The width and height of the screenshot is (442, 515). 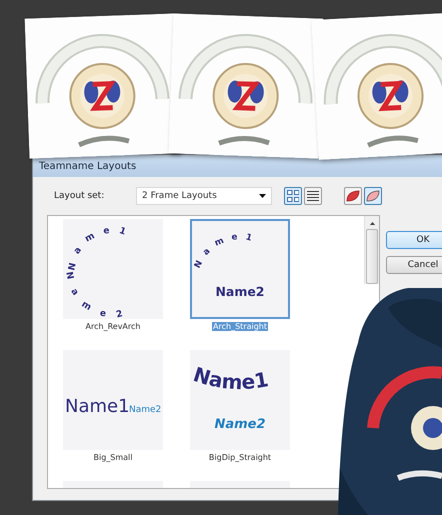 What do you see at coordinates (113, 457) in the screenshot?
I see `layout-name: Big_Small` at bounding box center [113, 457].